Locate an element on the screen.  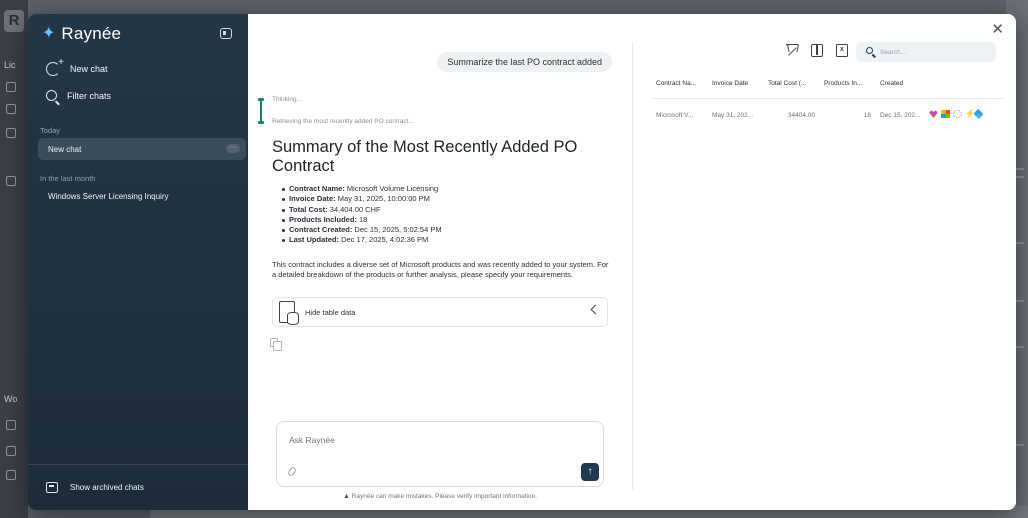
fact-key: Contract Name: is located at coordinates (317, 188).